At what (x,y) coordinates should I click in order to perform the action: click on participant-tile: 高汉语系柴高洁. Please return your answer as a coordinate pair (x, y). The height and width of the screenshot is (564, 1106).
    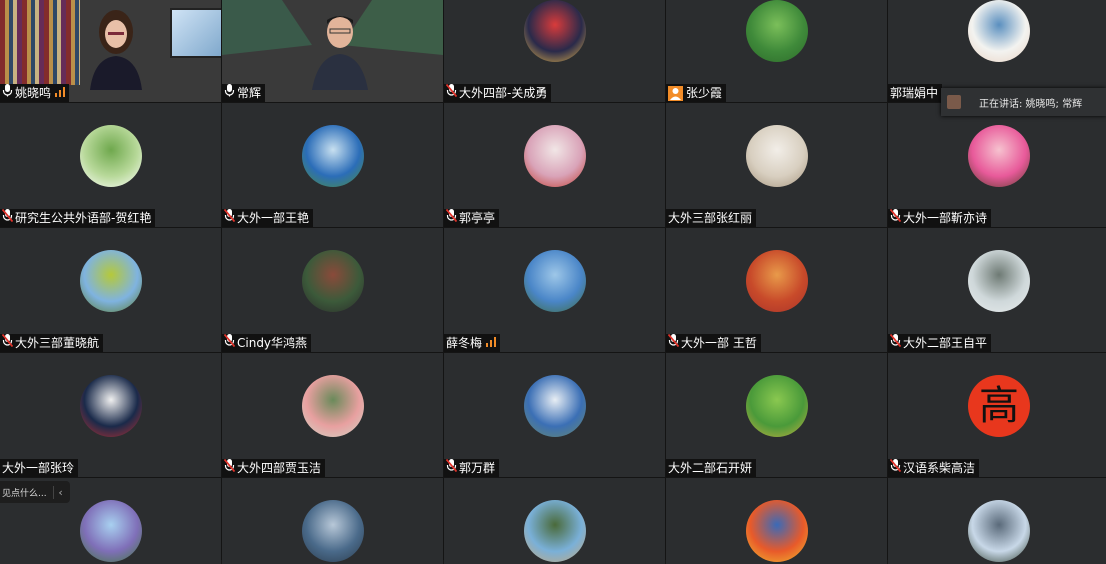
    Looking at the image, I should click on (997, 415).